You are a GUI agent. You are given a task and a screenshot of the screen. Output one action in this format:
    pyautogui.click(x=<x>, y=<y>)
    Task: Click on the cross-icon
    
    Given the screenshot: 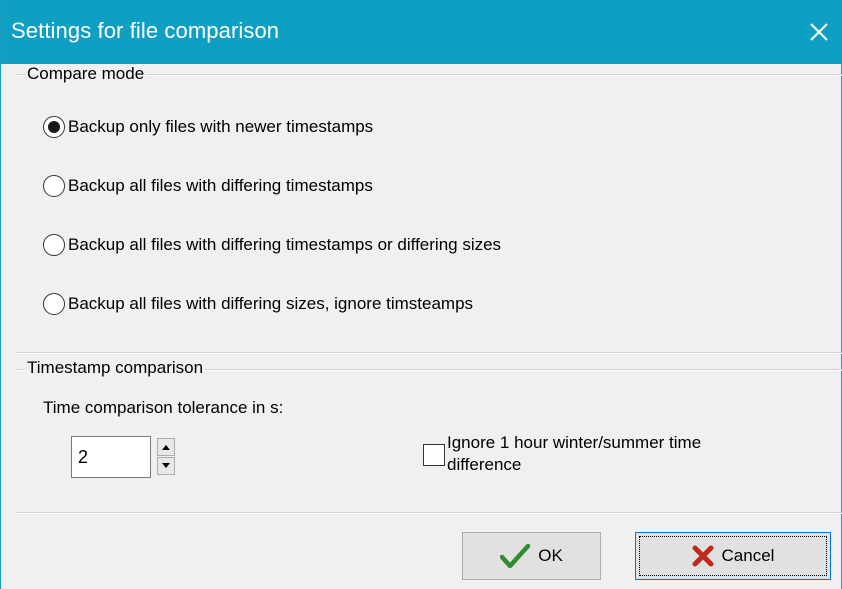 What is the action you would take?
    pyautogui.click(x=703, y=556)
    